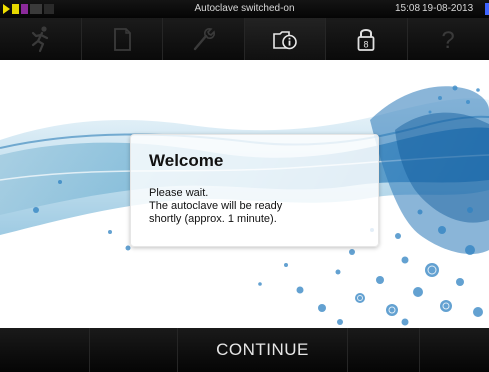  I want to click on info-folder-icon, so click(284, 40).